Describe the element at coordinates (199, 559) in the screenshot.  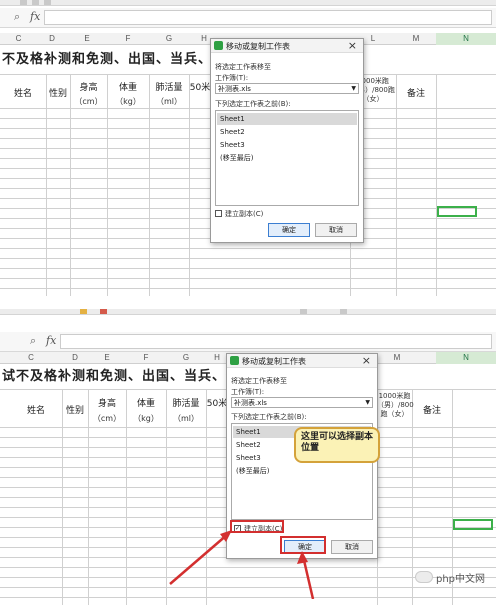
I see `arrow-to-checkbox` at that location.